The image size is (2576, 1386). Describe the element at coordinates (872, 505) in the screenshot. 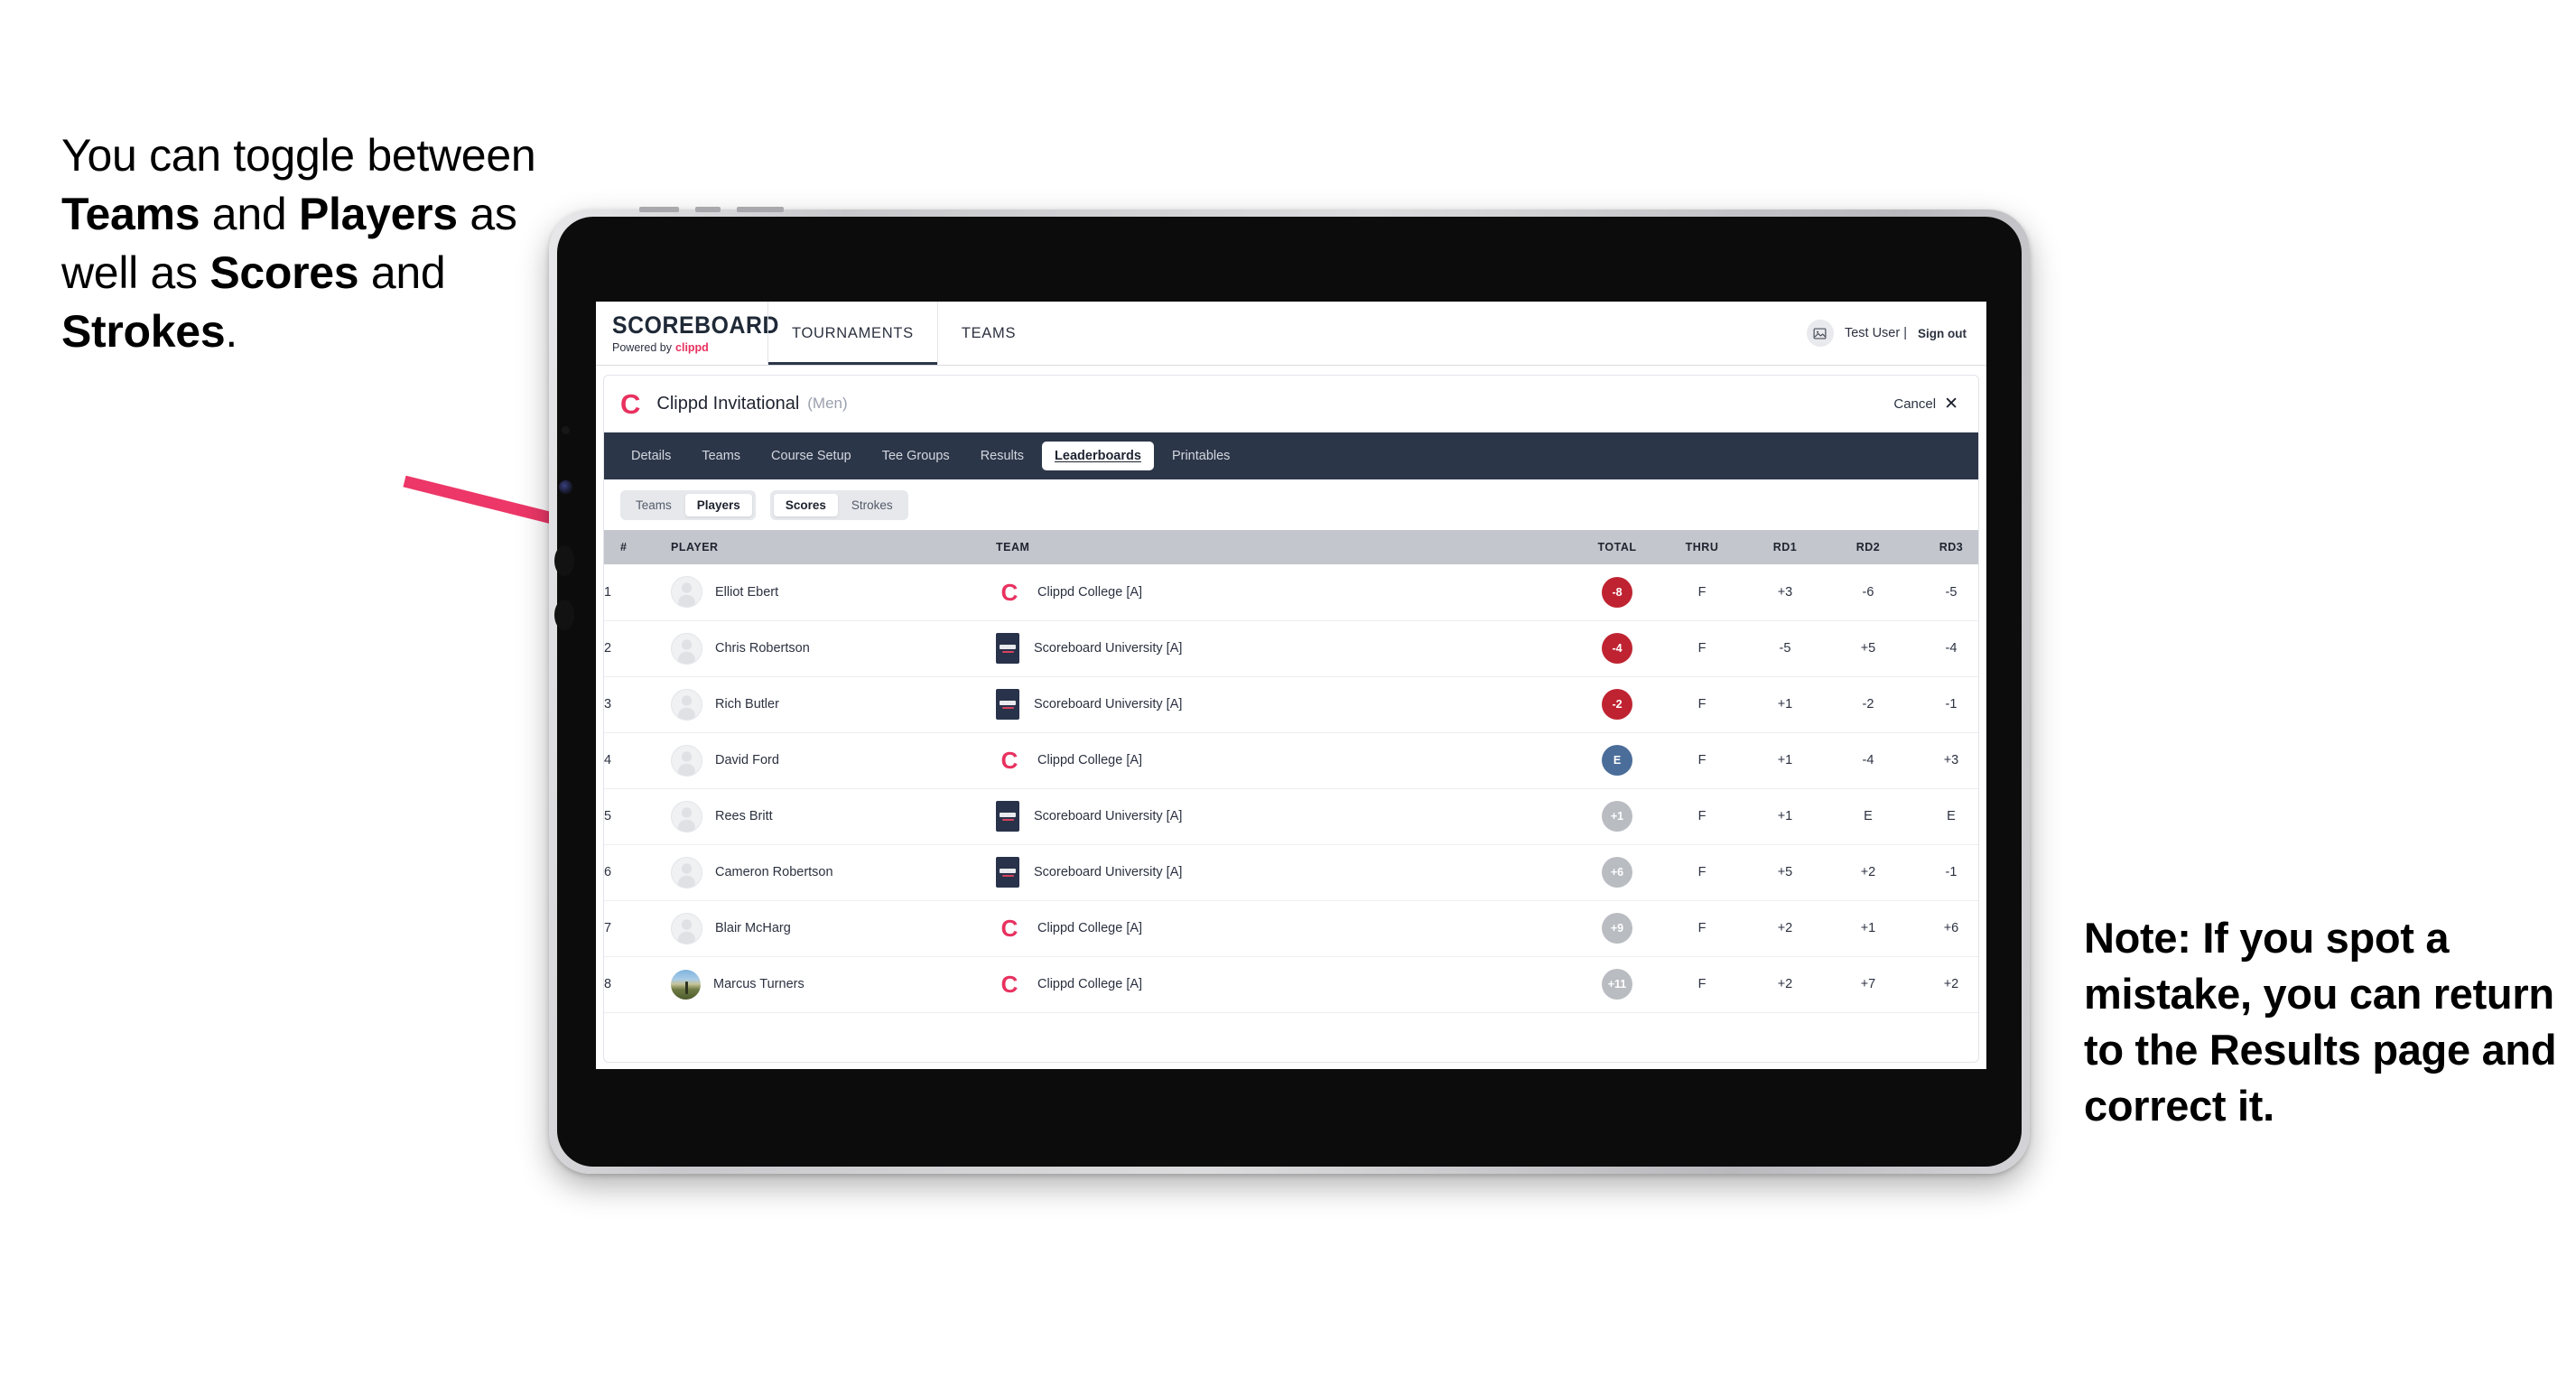

I see `toggle-strokes: Strokes` at that location.